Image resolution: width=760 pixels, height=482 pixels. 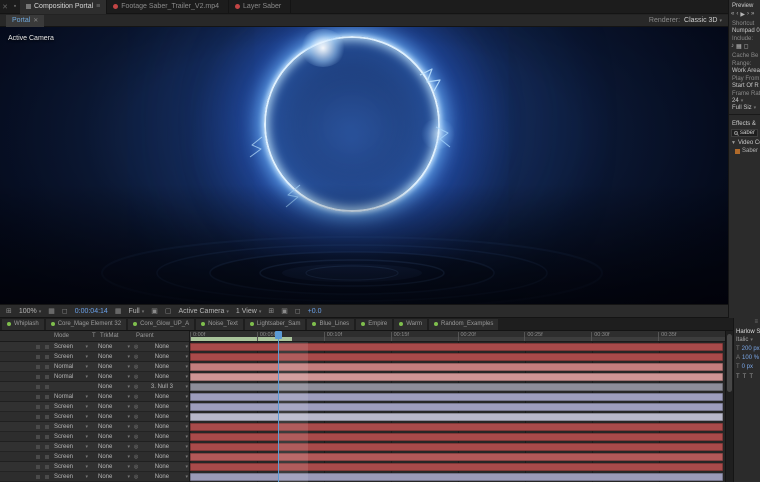 What do you see at coordinates (744, 100) in the screenshot?
I see `frame-rate-select: 24` at bounding box center [744, 100].